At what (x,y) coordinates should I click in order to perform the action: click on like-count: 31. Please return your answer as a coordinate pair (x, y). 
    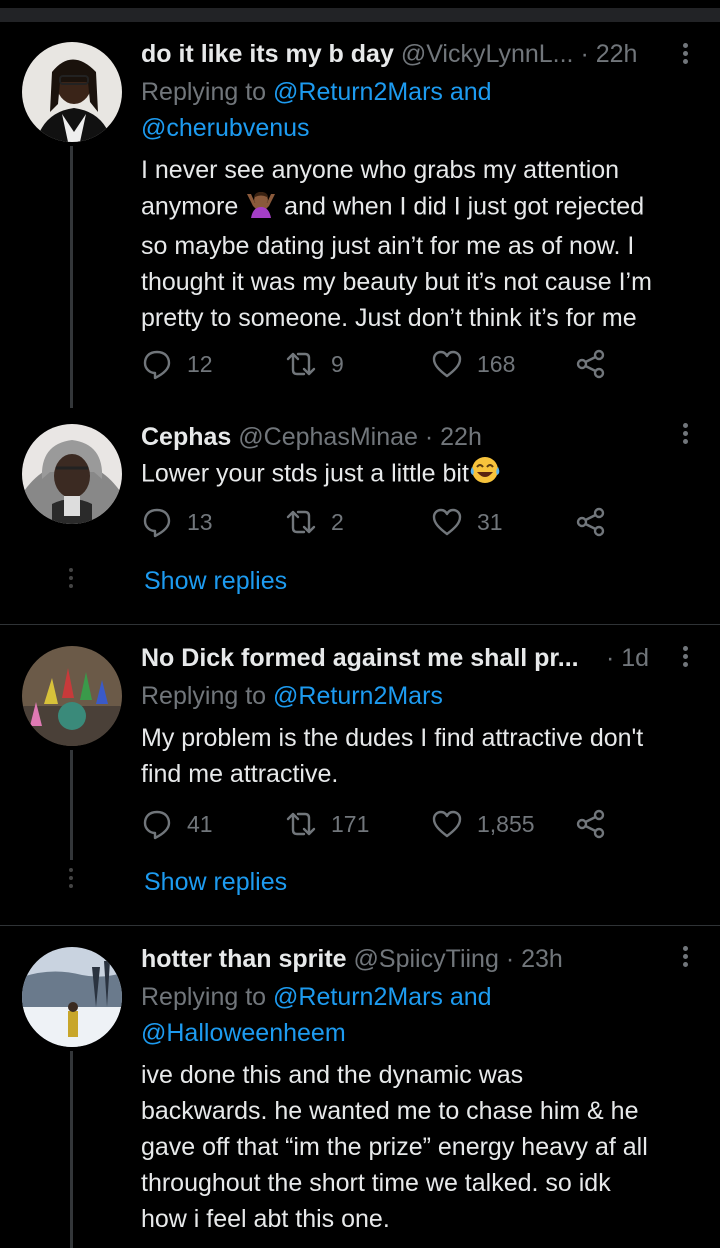
    Looking at the image, I should click on (490, 521).